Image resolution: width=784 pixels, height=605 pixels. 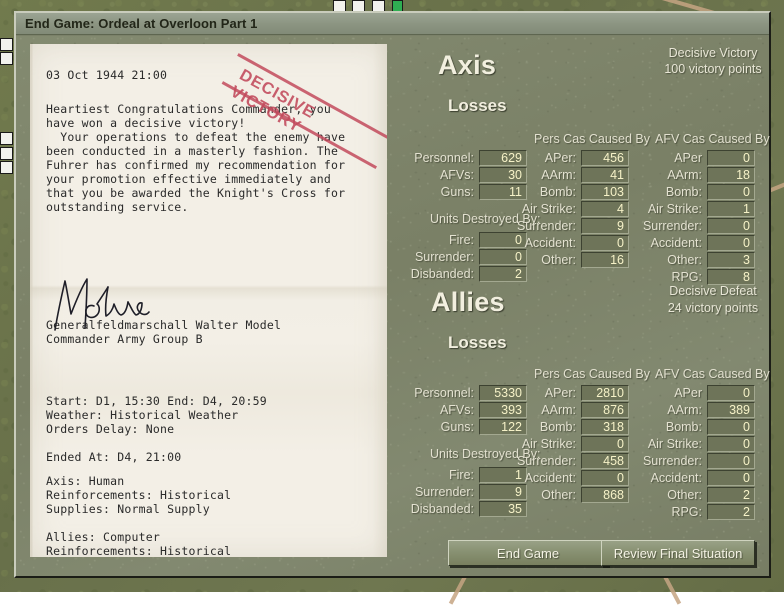 What do you see at coordinates (731, 410) in the screenshot?
I see `row-value: 389` at bounding box center [731, 410].